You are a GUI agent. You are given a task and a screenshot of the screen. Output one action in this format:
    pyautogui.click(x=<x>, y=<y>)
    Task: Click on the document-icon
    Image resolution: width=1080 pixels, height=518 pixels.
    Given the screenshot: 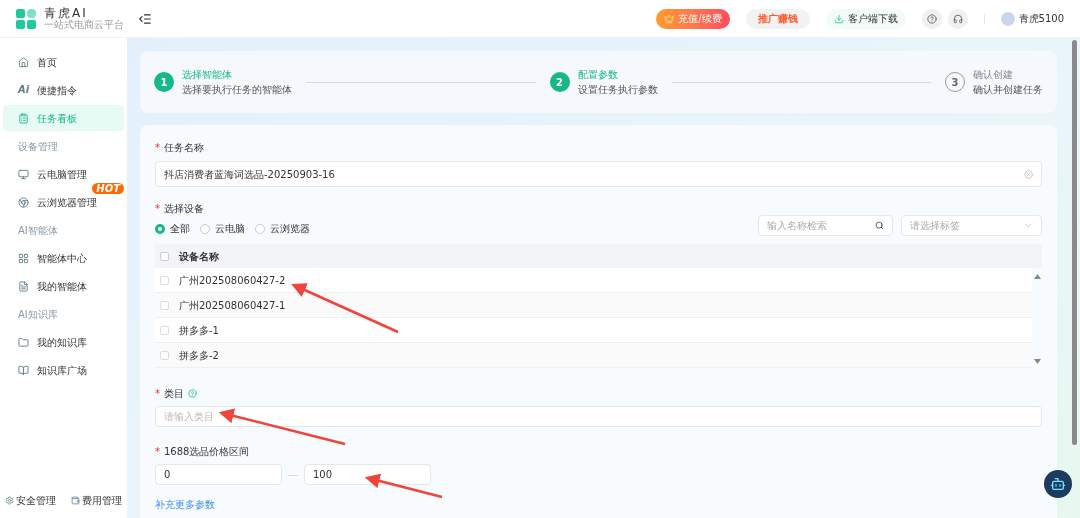 What is the action you would take?
    pyautogui.click(x=23, y=286)
    